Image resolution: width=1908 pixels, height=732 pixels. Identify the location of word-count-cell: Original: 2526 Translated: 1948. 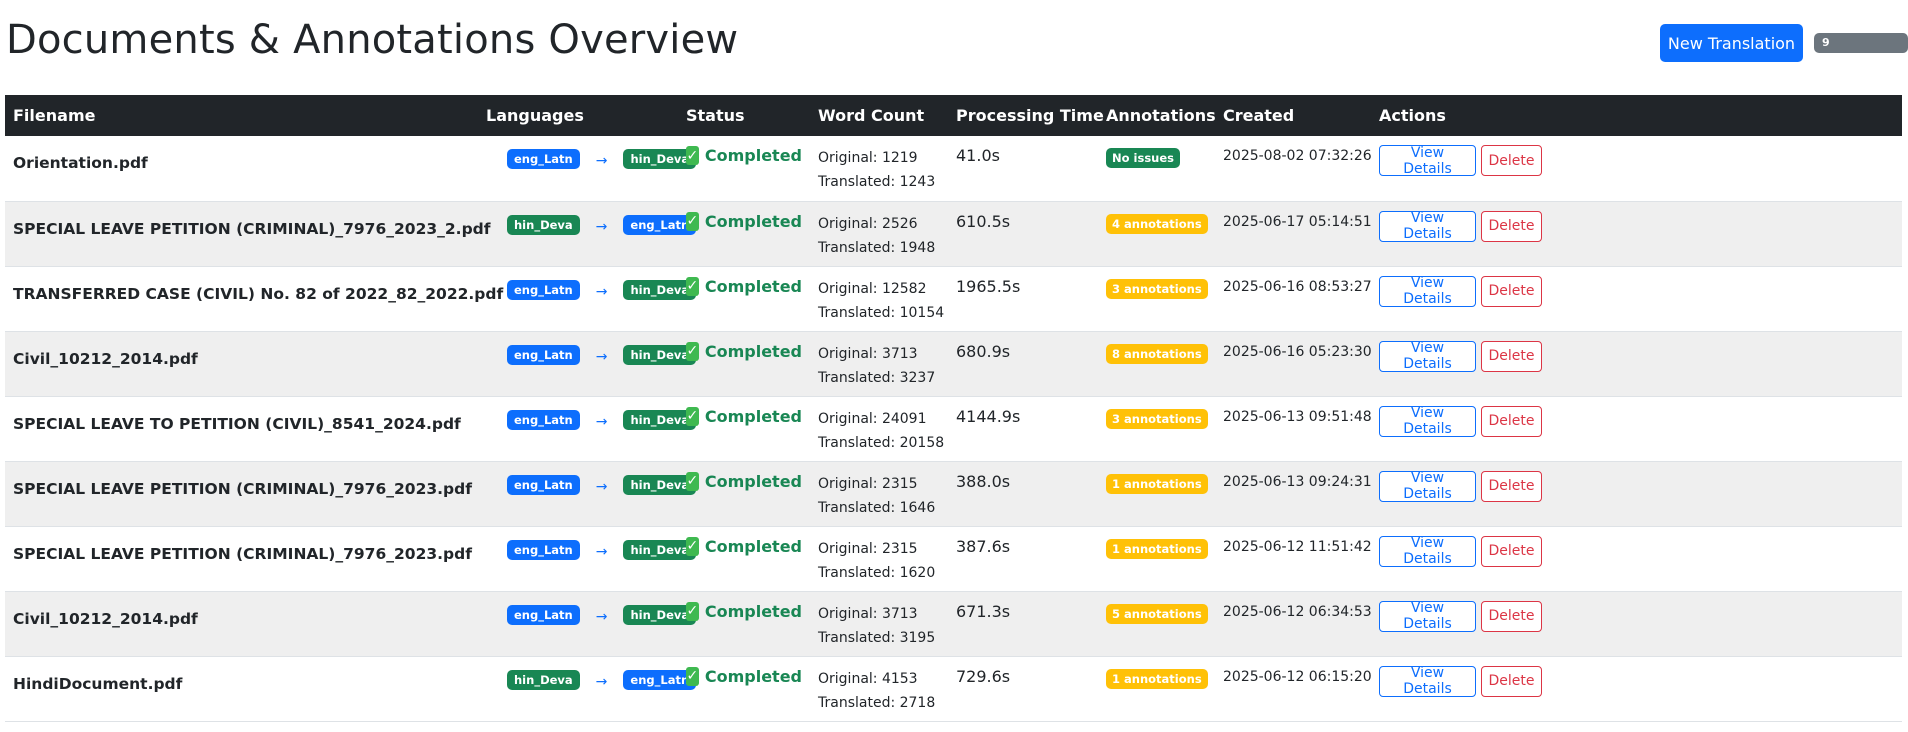
(879, 235).